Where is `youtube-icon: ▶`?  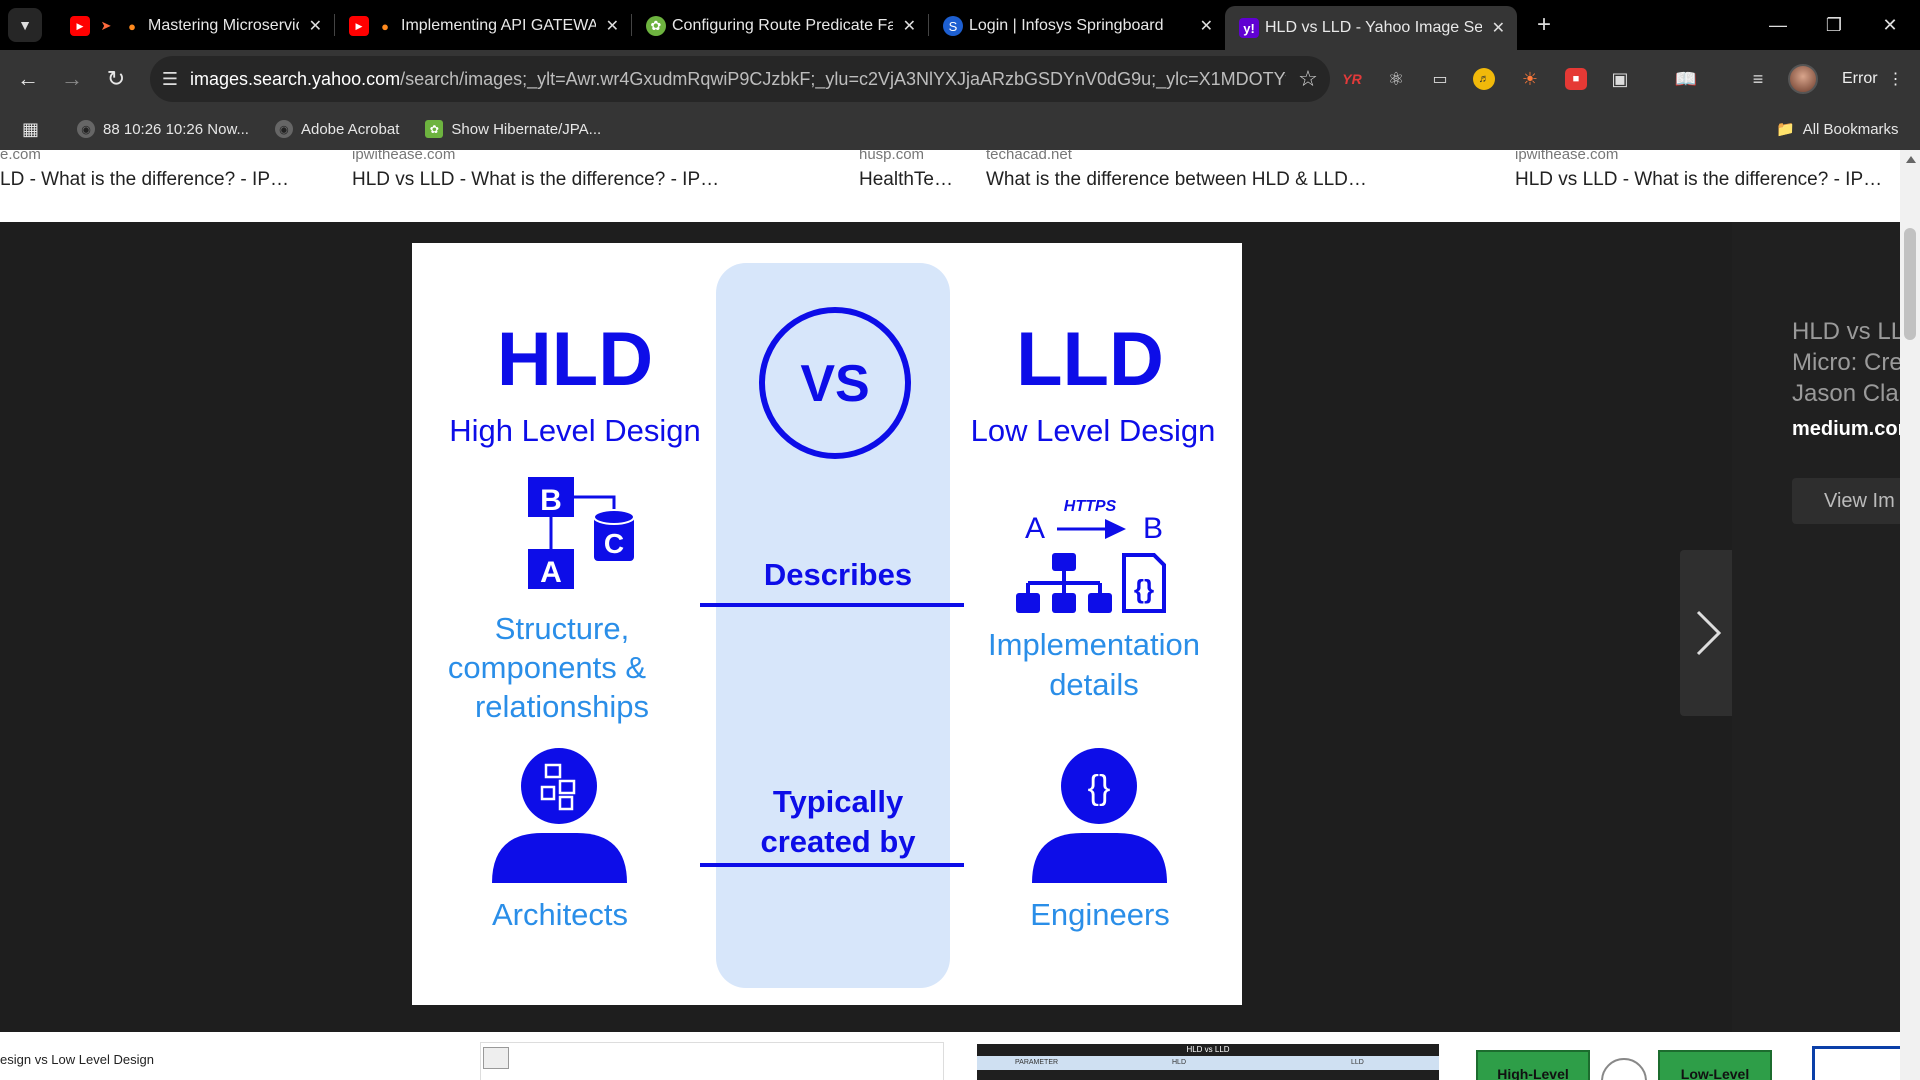
youtube-icon: ▶ is located at coordinates (80, 26).